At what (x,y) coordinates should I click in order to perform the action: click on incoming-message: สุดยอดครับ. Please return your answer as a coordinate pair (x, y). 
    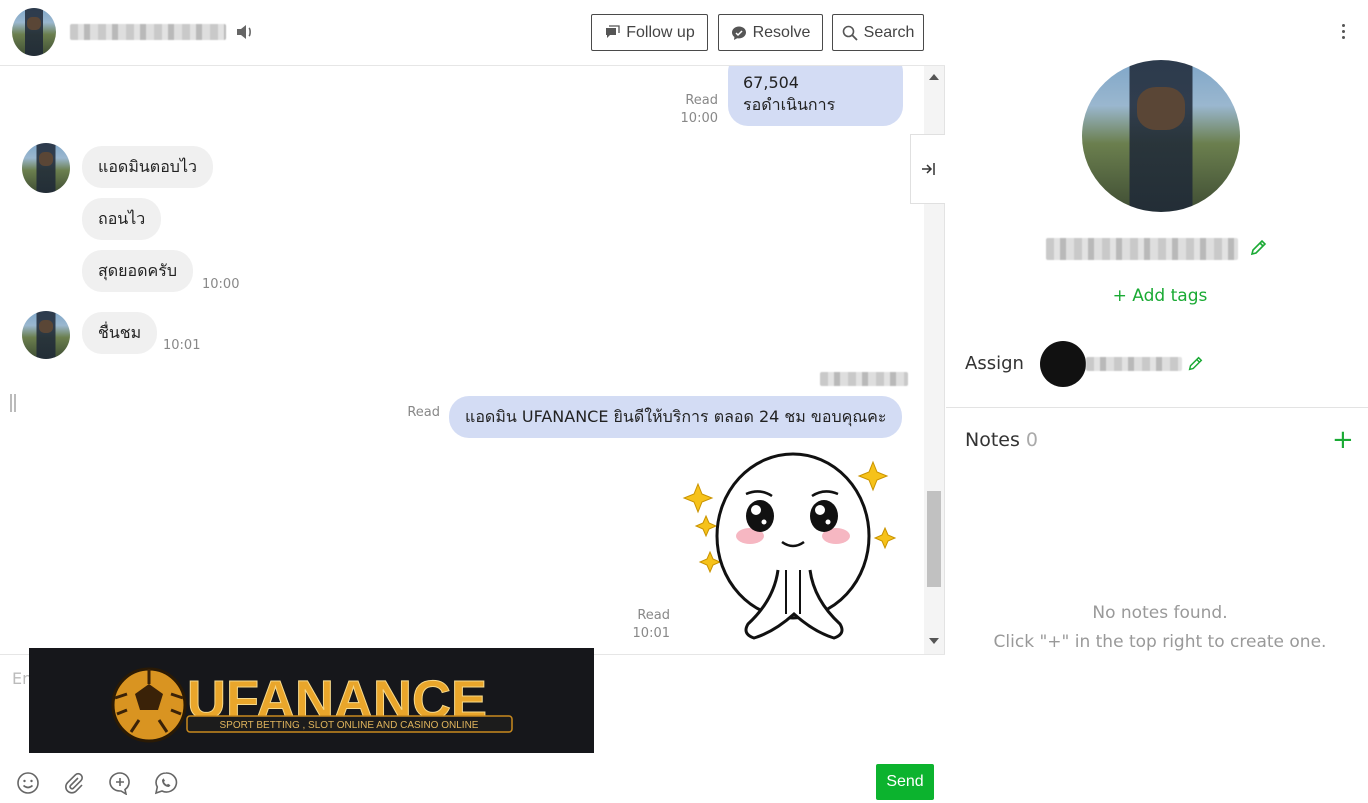
    Looking at the image, I should click on (137, 271).